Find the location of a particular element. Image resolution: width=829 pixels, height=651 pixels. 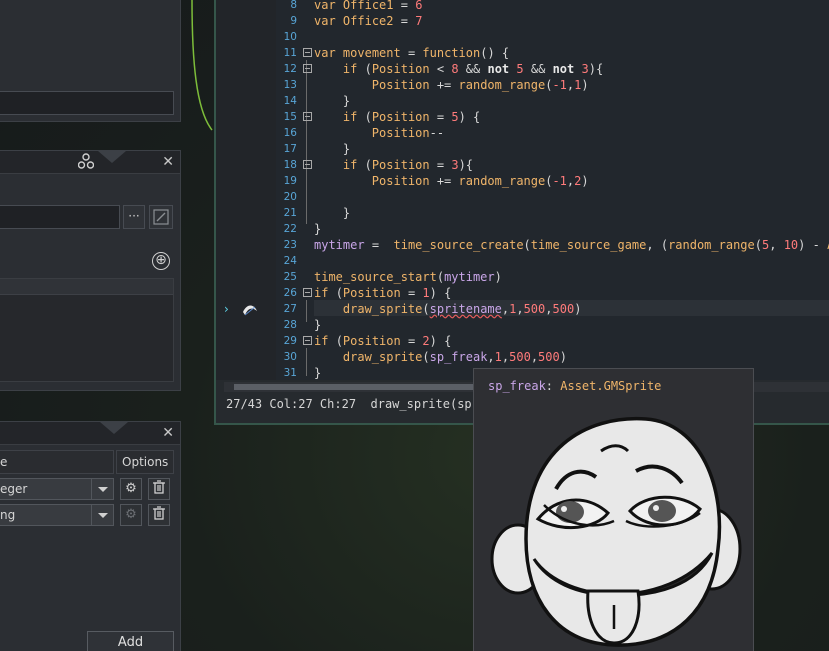

type-select-value: ng is located at coordinates (8, 515).